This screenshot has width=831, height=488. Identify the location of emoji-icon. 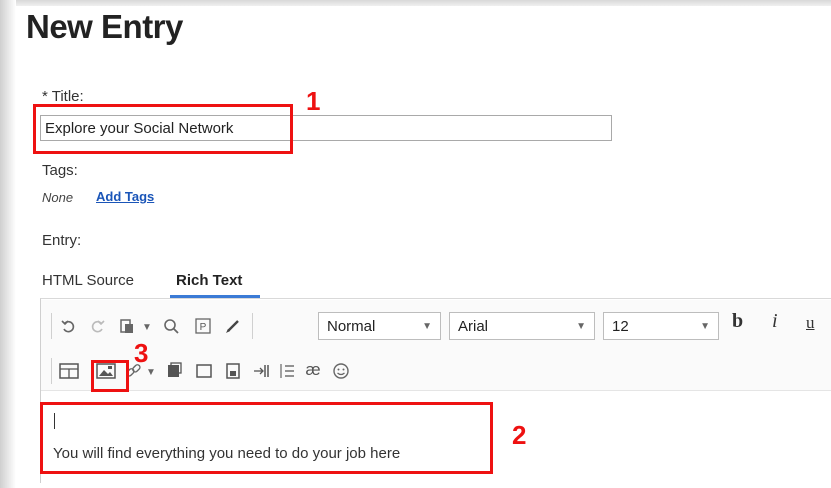
(341, 371).